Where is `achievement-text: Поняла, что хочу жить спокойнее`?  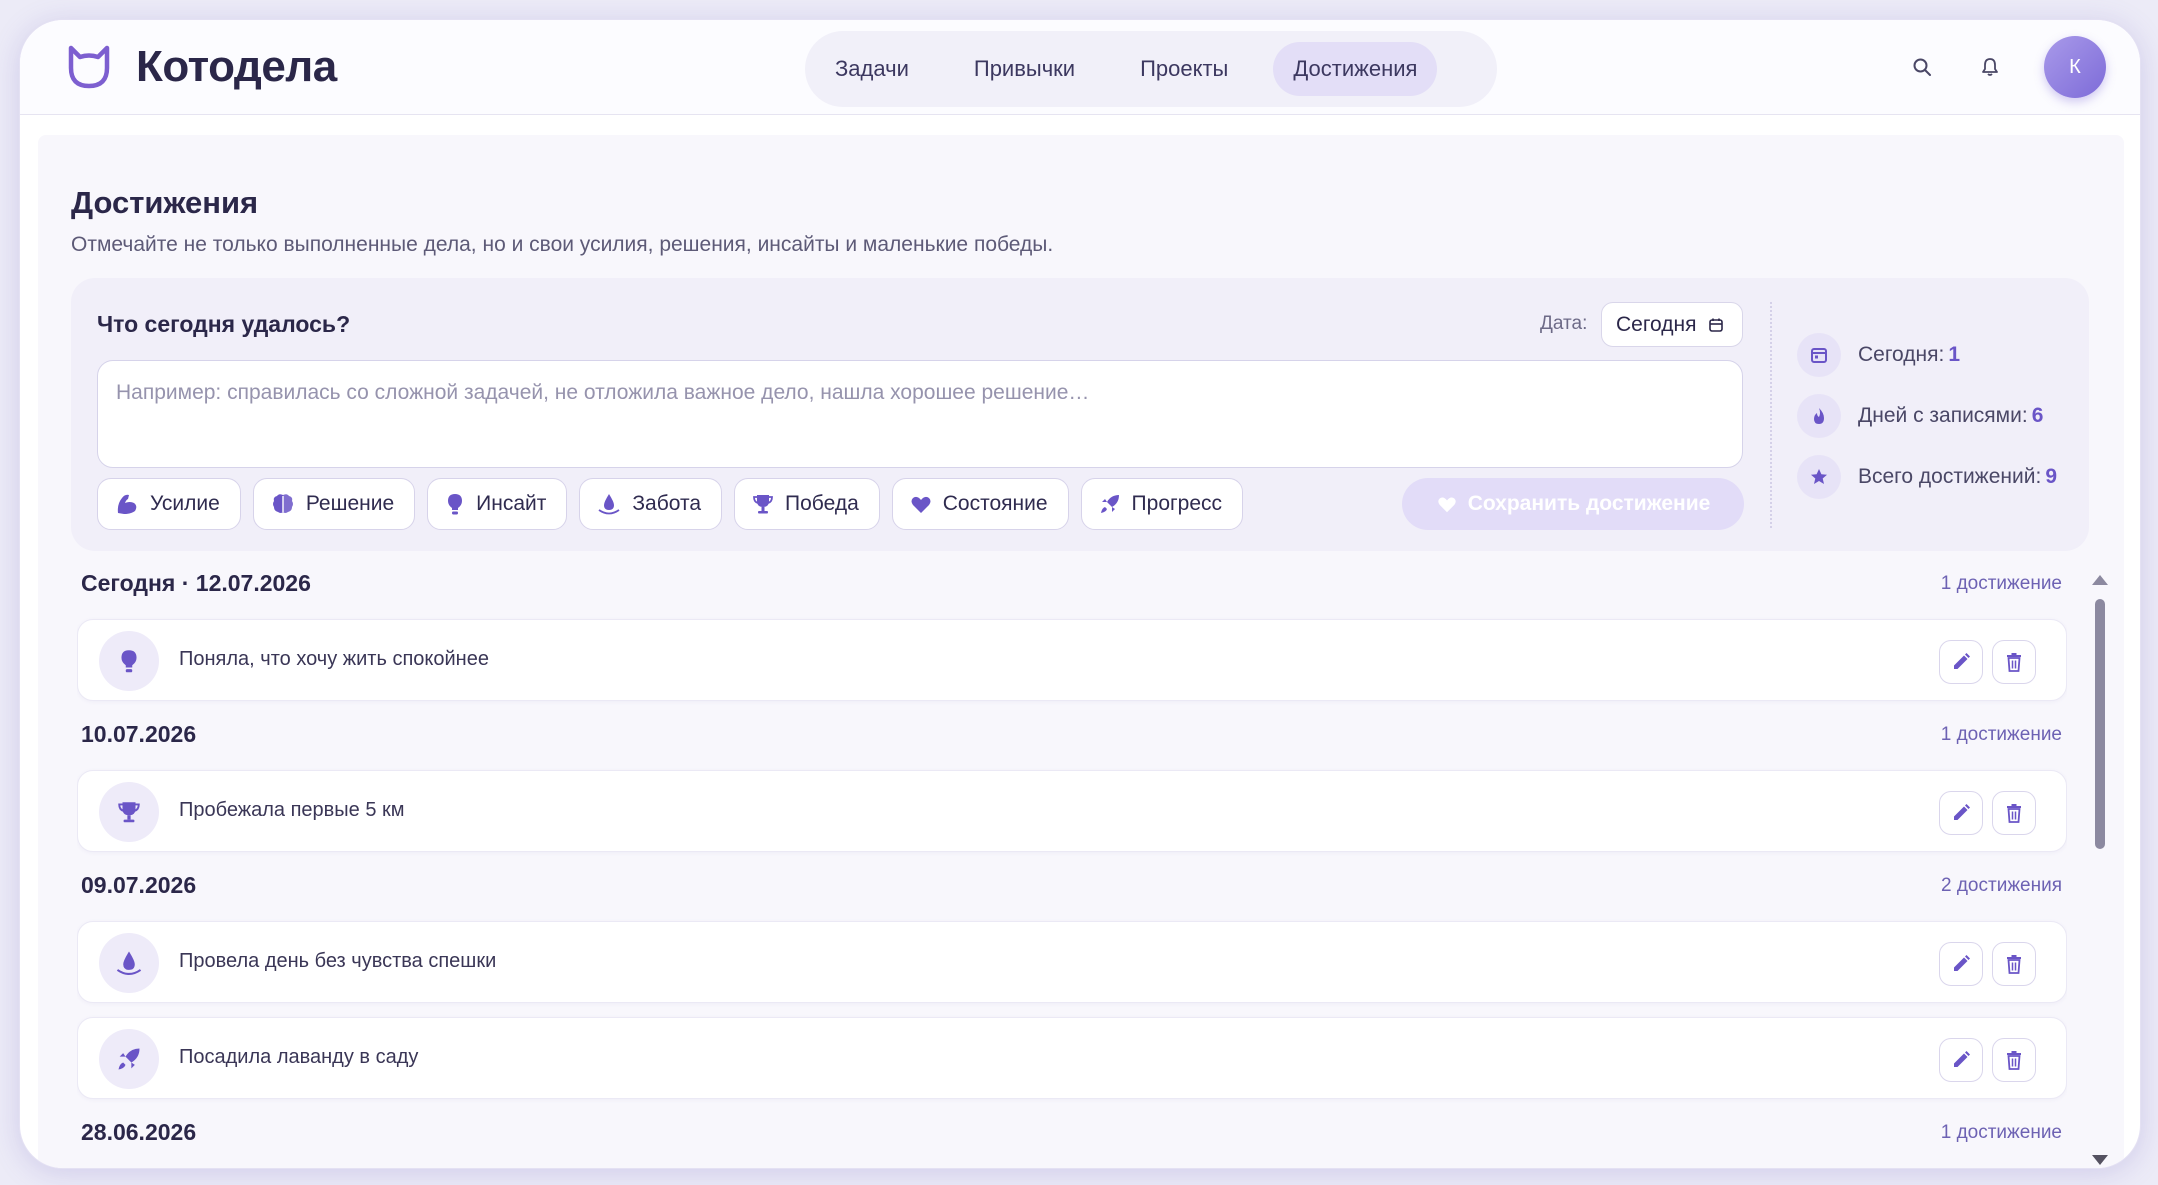
achievement-text: Поняла, что хочу жить спокойнее is located at coordinates (334, 659).